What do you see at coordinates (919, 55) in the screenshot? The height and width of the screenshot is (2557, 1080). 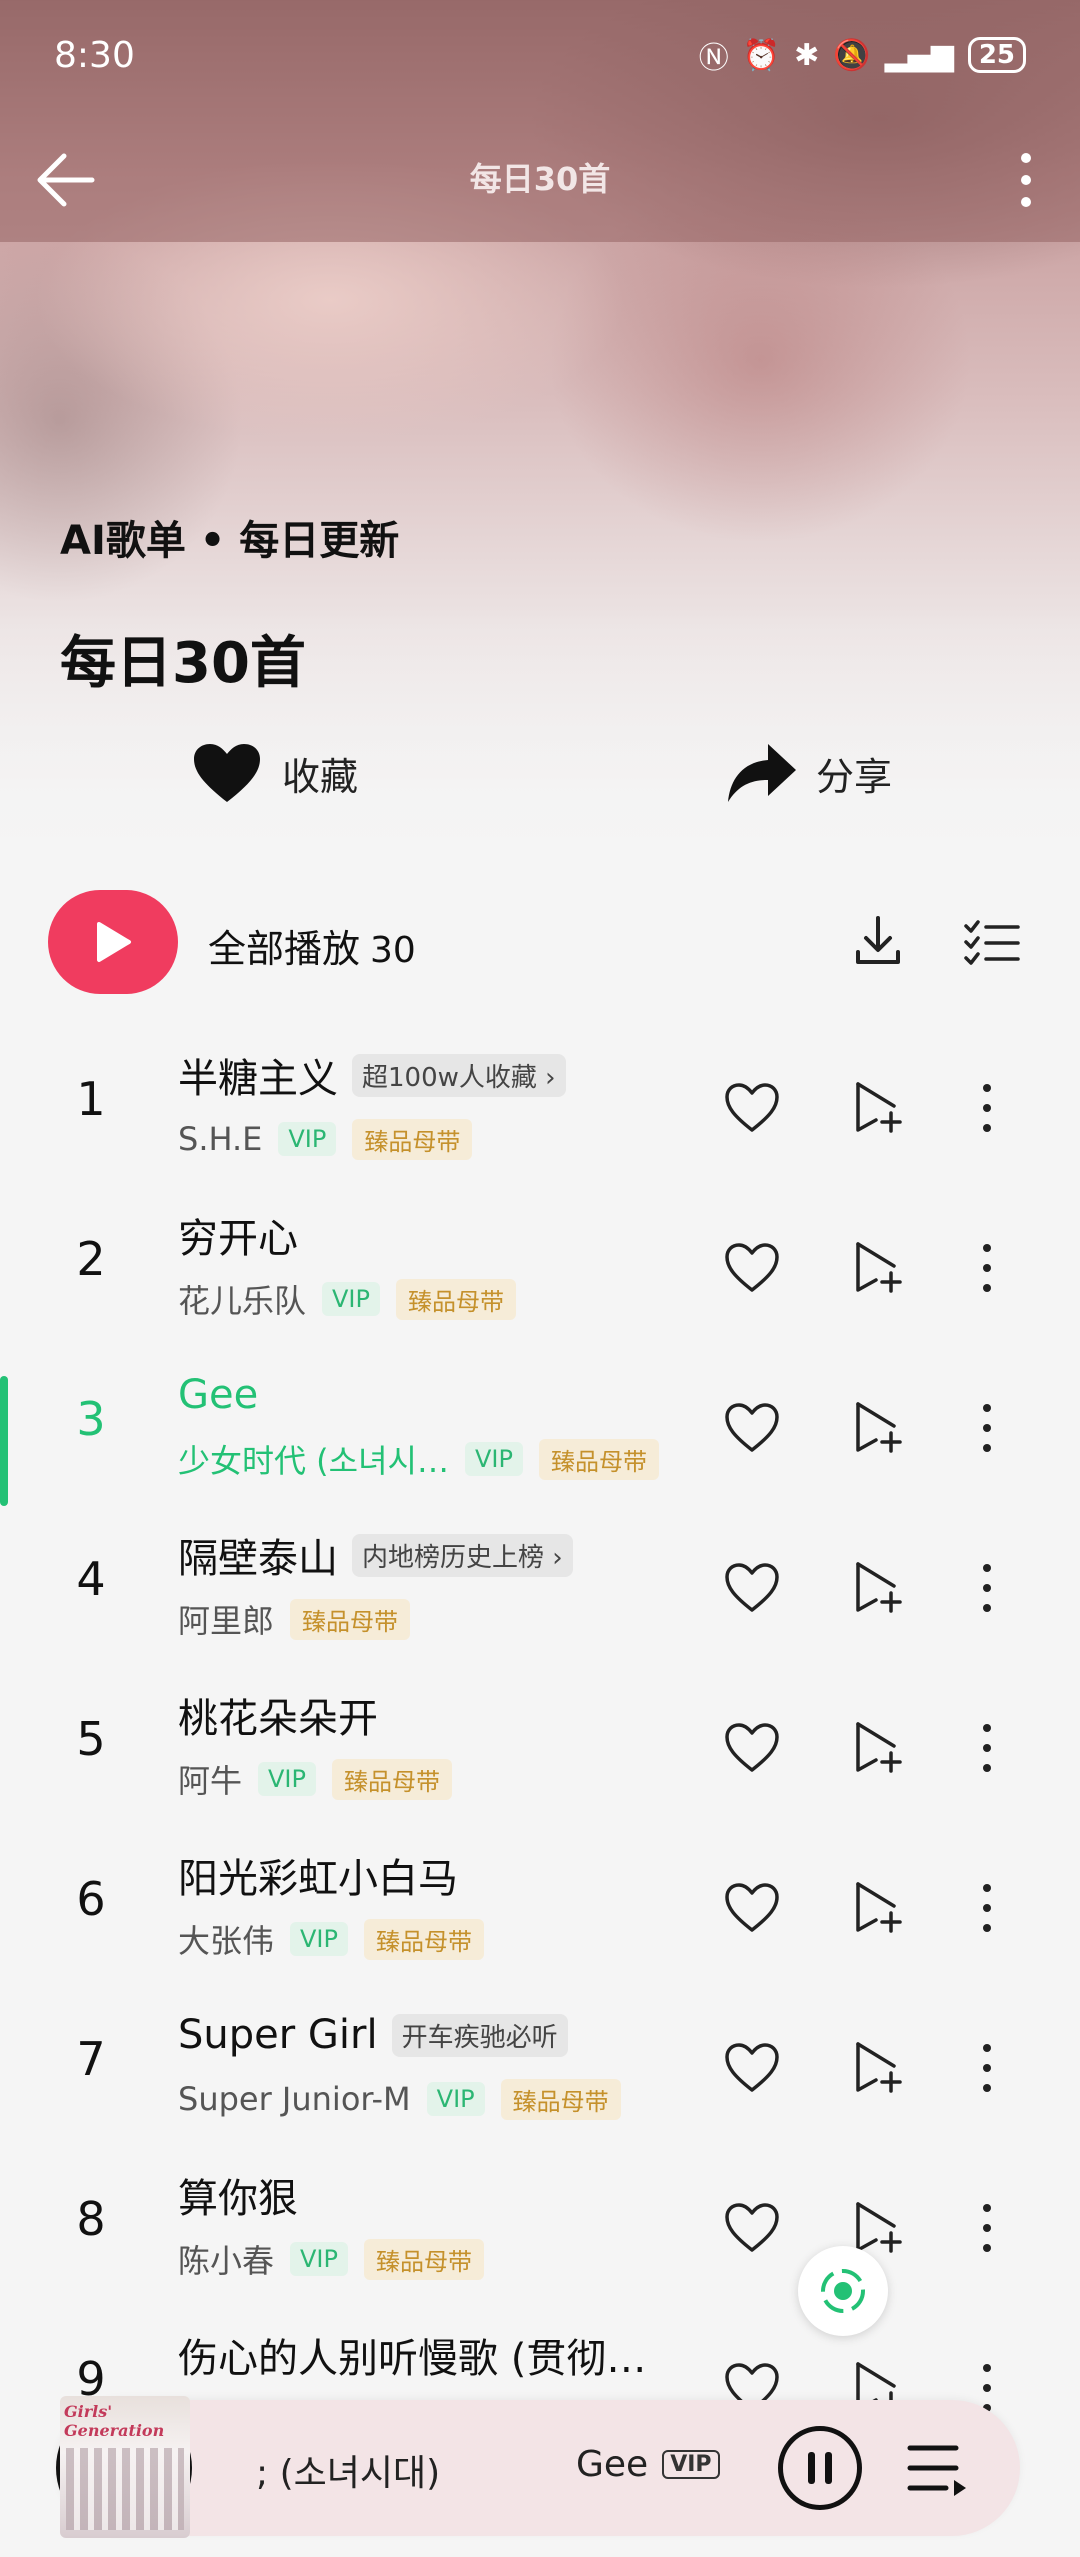 I see `signal-icon: ▂▄▆` at bounding box center [919, 55].